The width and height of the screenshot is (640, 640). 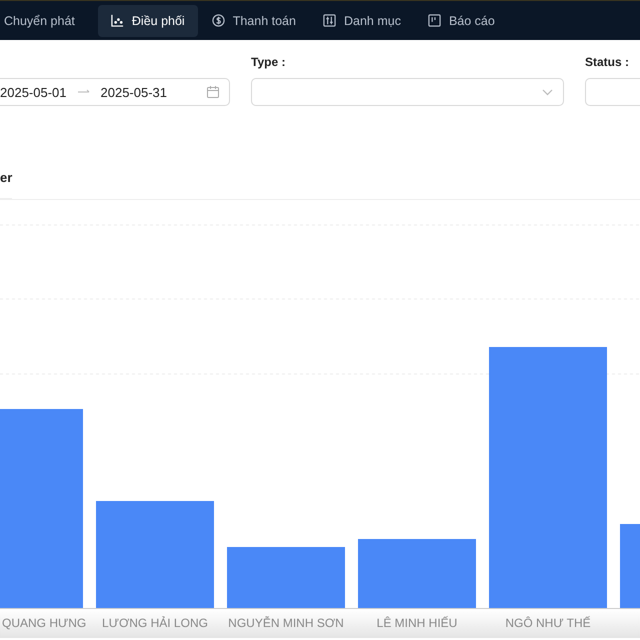 I want to click on nav-tab: Chuyển phát, so click(x=44, y=20).